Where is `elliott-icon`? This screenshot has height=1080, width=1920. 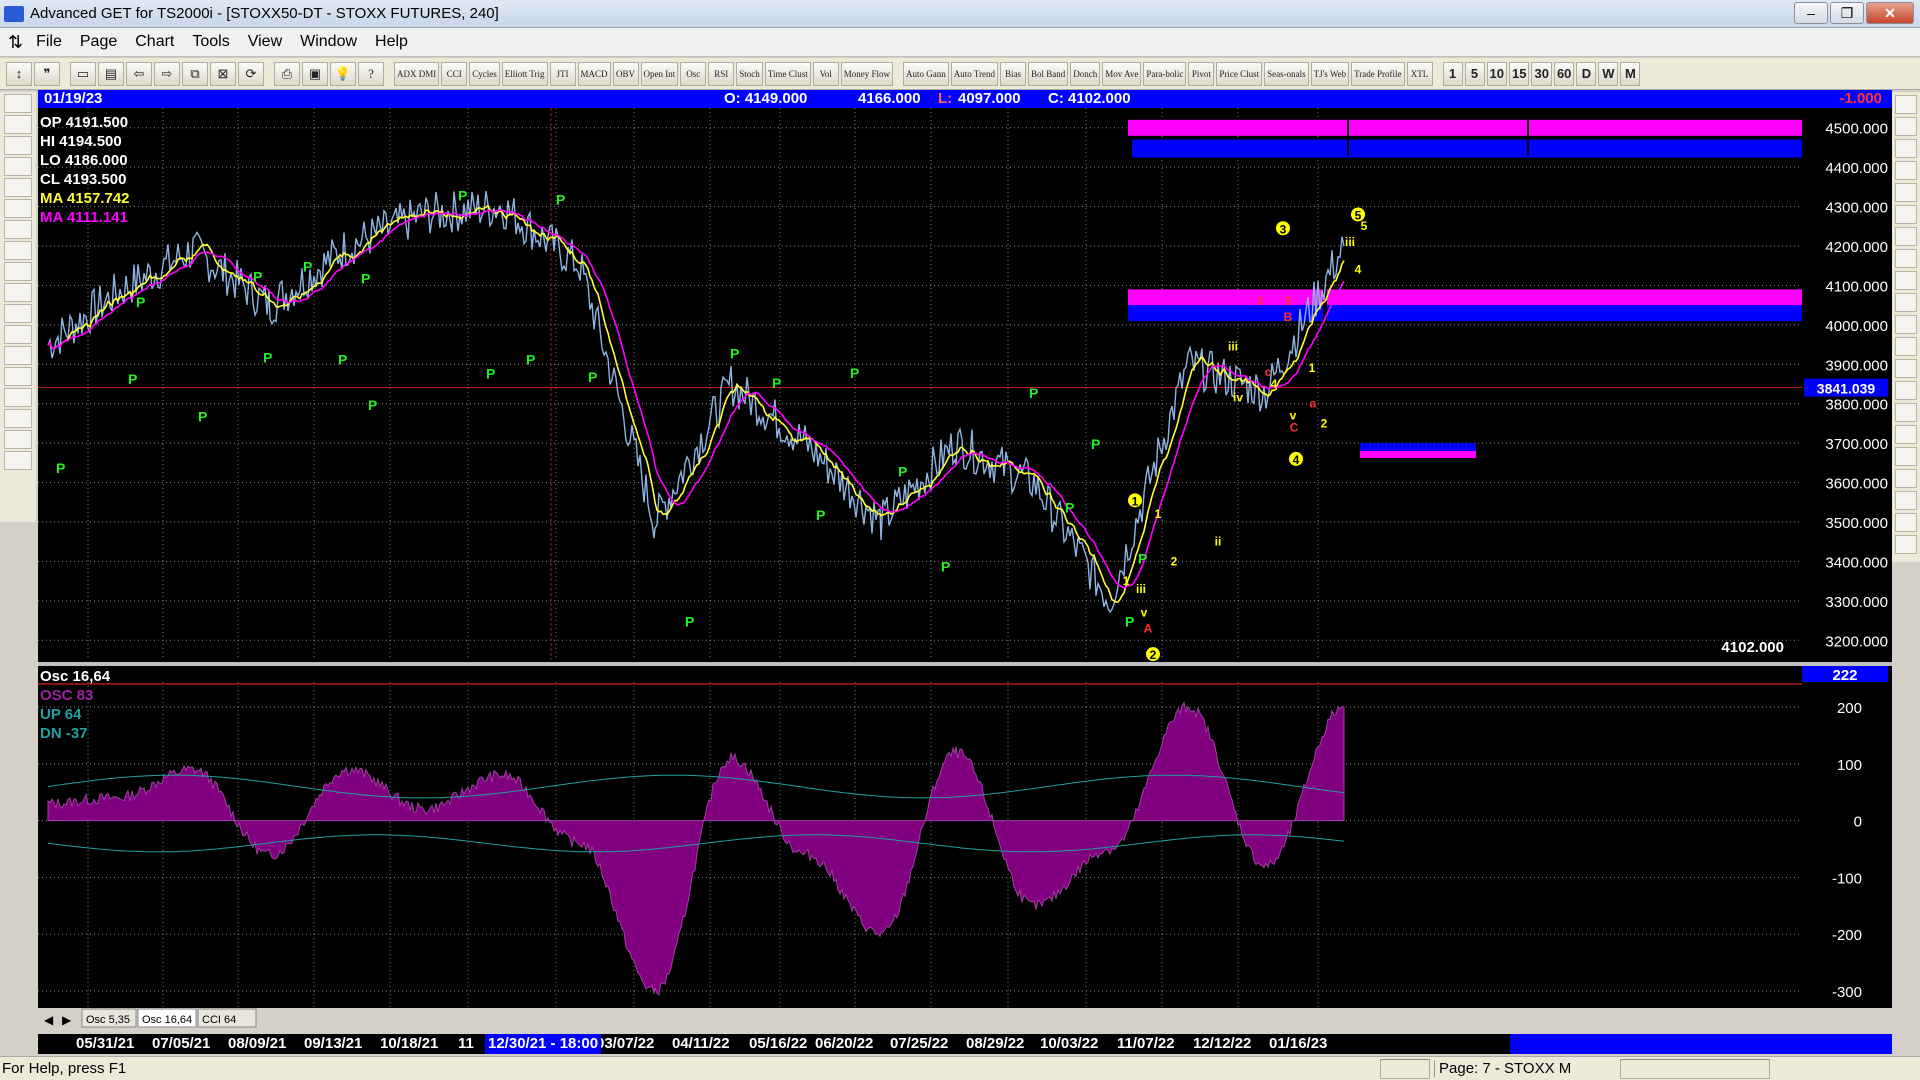 elliott-icon is located at coordinates (18, 187).